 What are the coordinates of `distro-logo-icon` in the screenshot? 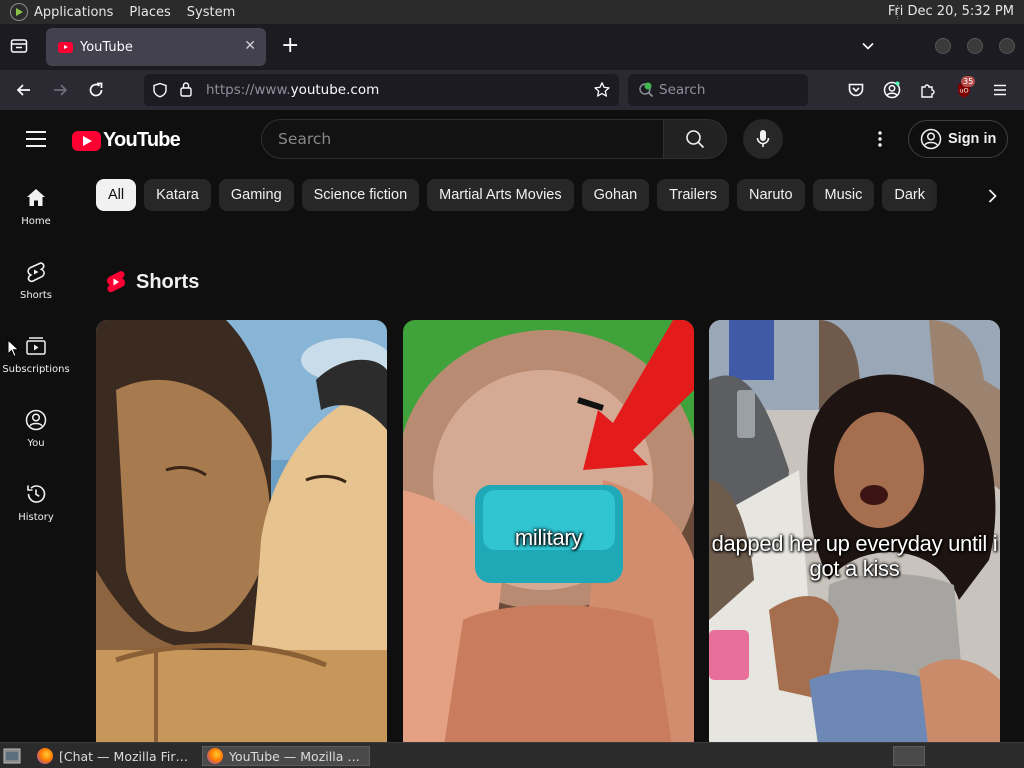 It's located at (19, 12).